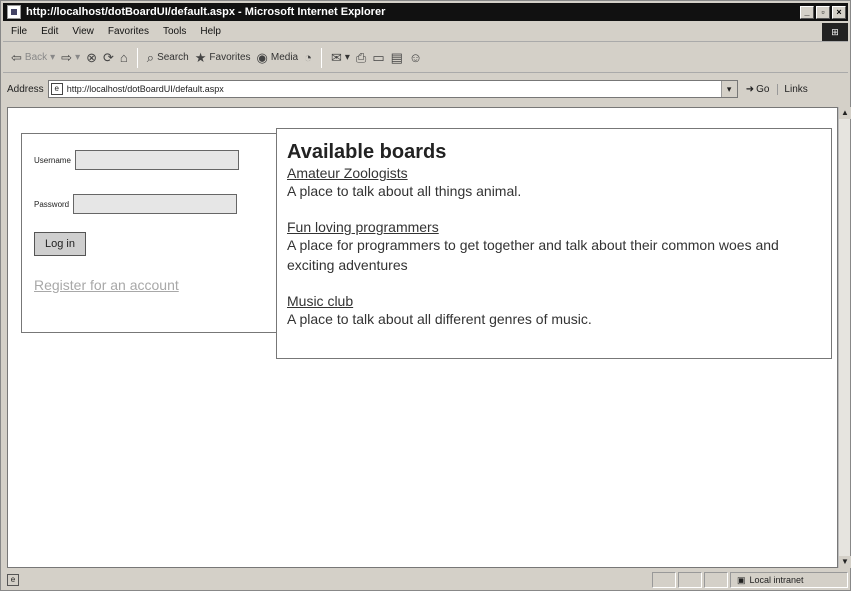 The height and width of the screenshot is (591, 851). I want to click on username-input, so click(156, 160).